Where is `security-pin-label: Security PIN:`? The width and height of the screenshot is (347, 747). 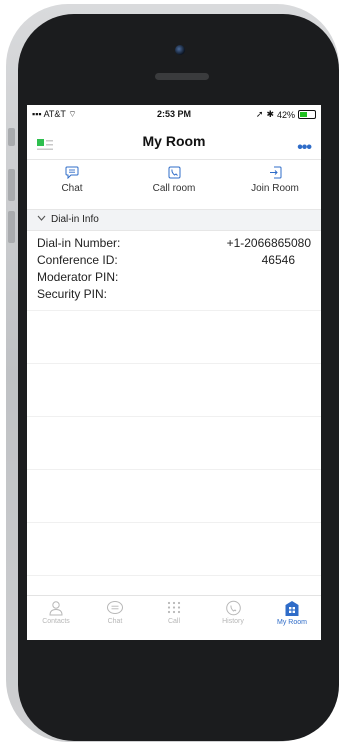 security-pin-label: Security PIN: is located at coordinates (72, 294).